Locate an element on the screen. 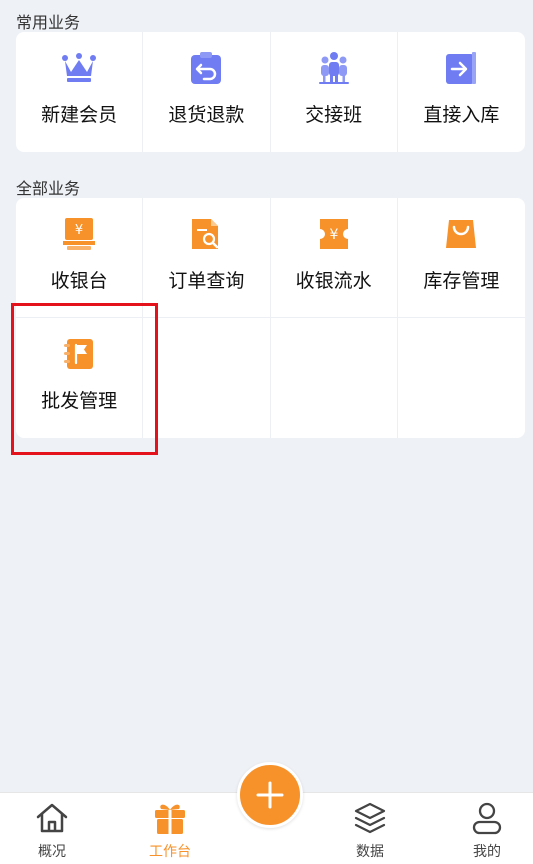  all-section-title: 全部业务 is located at coordinates (48, 188).